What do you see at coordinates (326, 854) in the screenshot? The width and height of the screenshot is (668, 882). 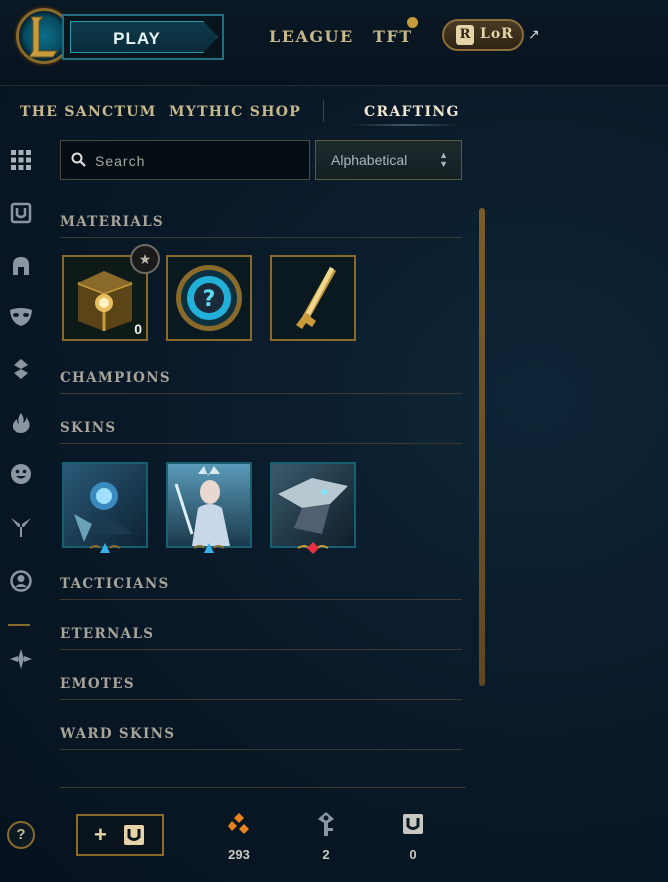 I see `key-fragment-value: 2` at bounding box center [326, 854].